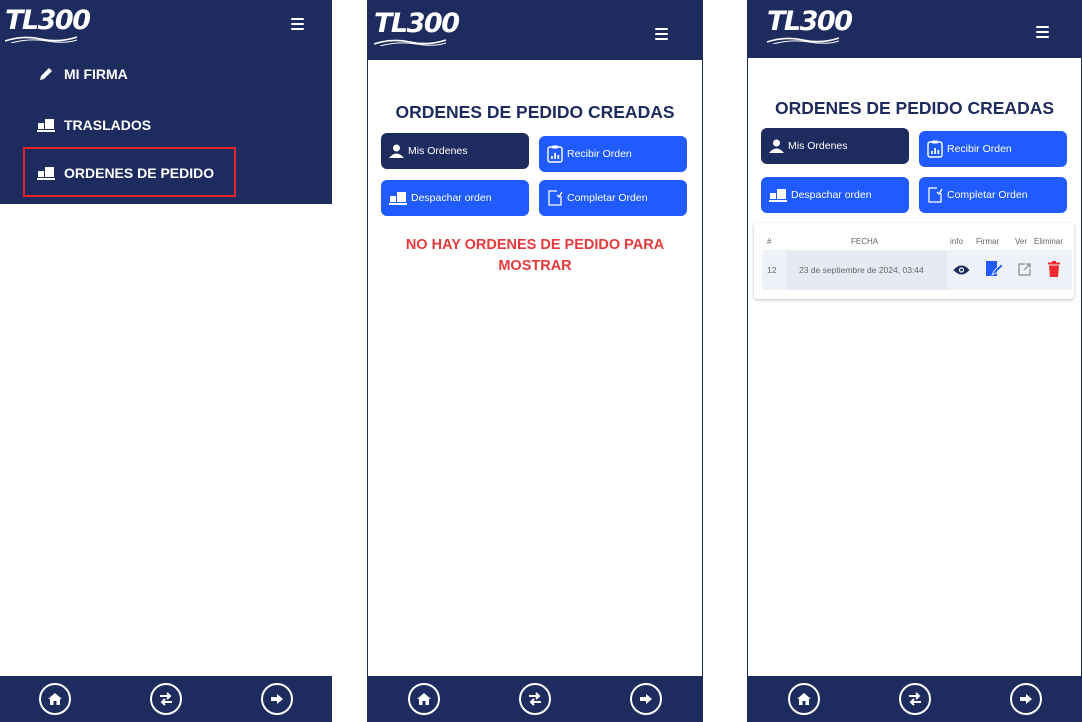 Image resolution: width=1082 pixels, height=722 pixels. What do you see at coordinates (988, 241) in the screenshot?
I see `column-header-firmar: Firmar` at bounding box center [988, 241].